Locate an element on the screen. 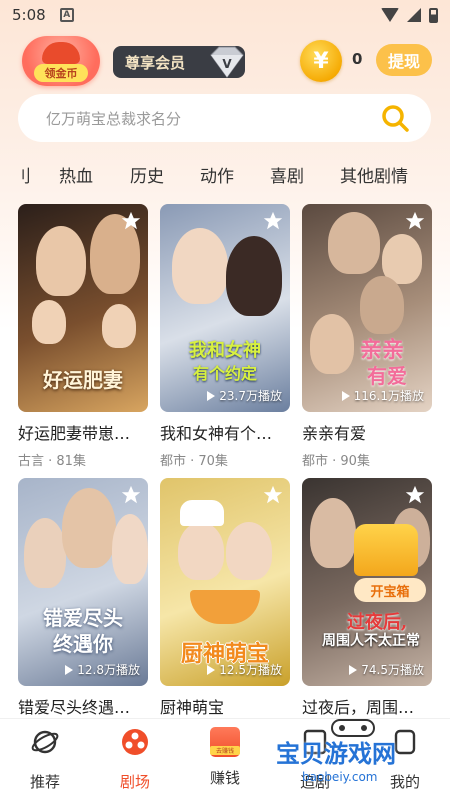  play-count-3: 12.8万播放 is located at coordinates (102, 669).